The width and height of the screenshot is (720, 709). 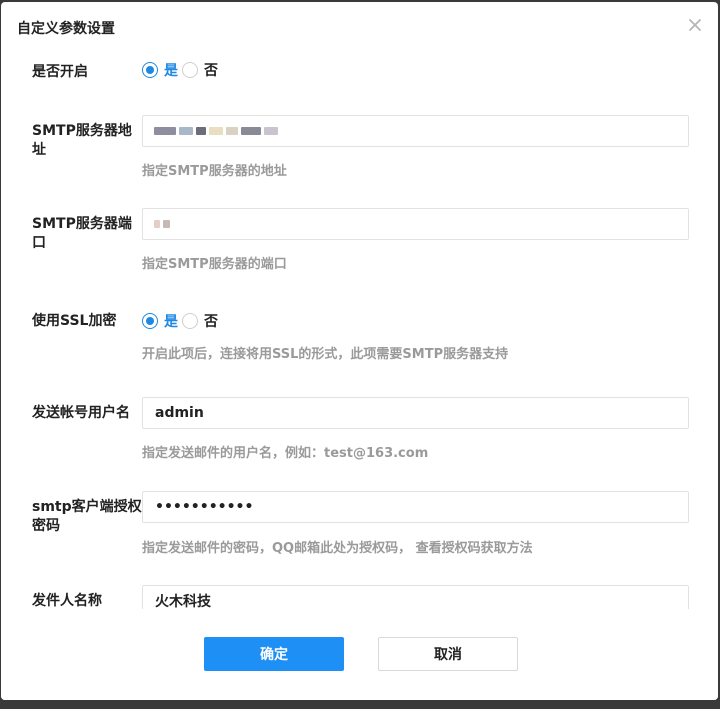 What do you see at coordinates (82, 140) in the screenshot?
I see `smtp-host-label: SMTP服务器地址` at bounding box center [82, 140].